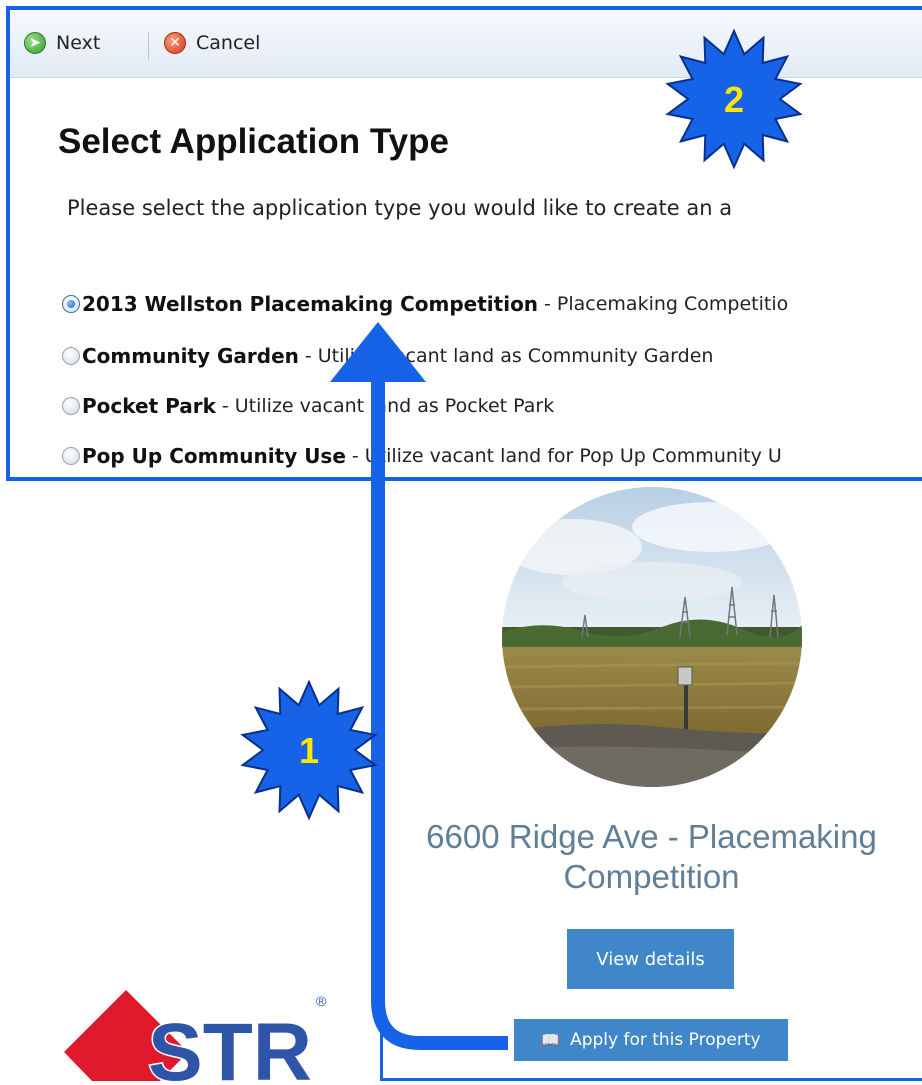  What do you see at coordinates (214, 456) in the screenshot?
I see `option-name: Pop Up Community Use` at bounding box center [214, 456].